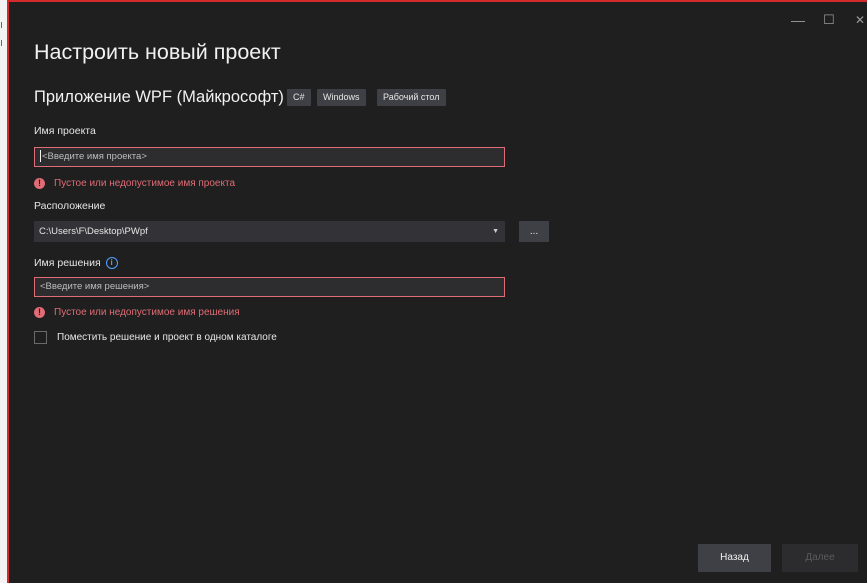  What do you see at coordinates (65, 131) in the screenshot?
I see `project-name-label: Имя проекта` at bounding box center [65, 131].